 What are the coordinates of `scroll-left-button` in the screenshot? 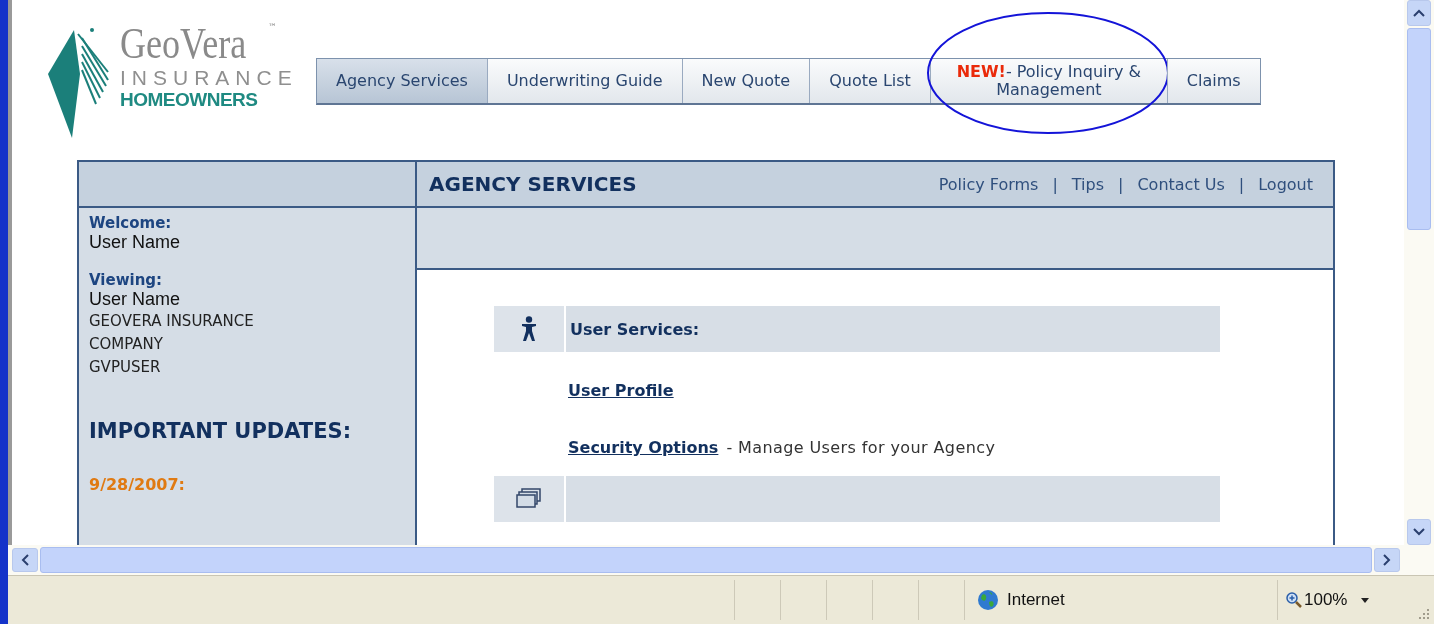 It's located at (25, 560).